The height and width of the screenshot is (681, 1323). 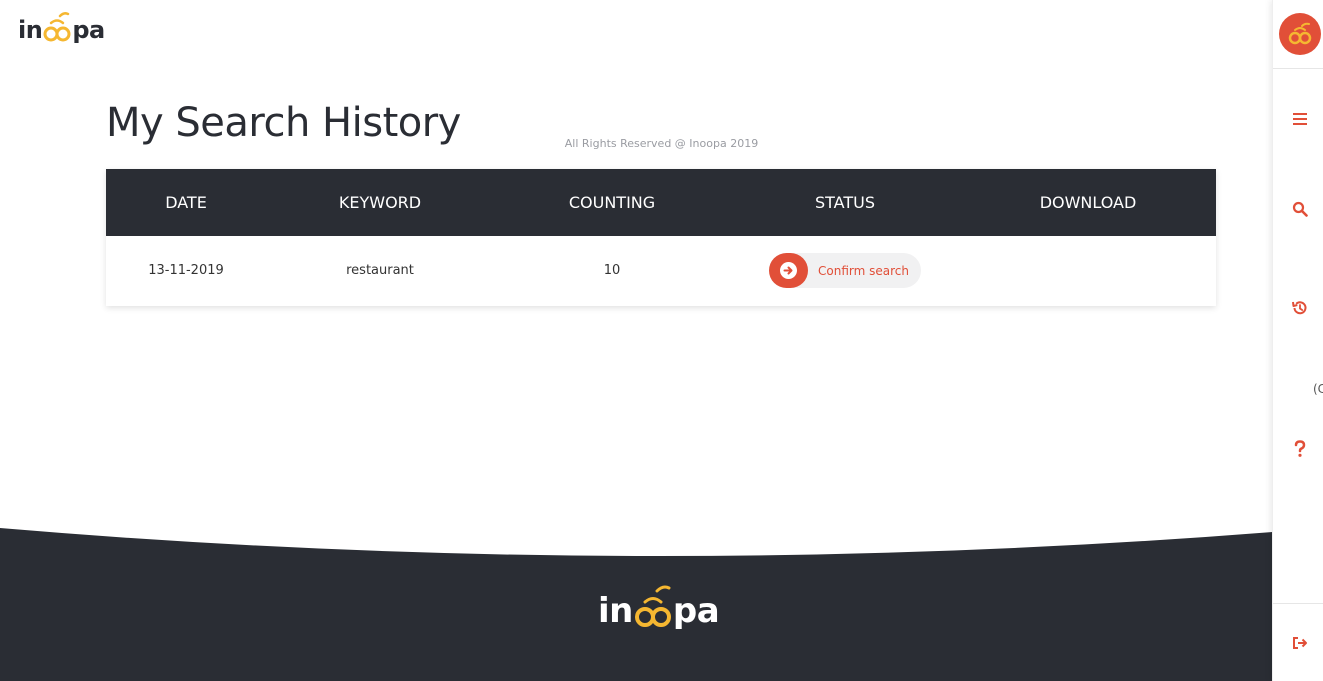 What do you see at coordinates (1300, 449) in the screenshot?
I see `help-icon` at bounding box center [1300, 449].